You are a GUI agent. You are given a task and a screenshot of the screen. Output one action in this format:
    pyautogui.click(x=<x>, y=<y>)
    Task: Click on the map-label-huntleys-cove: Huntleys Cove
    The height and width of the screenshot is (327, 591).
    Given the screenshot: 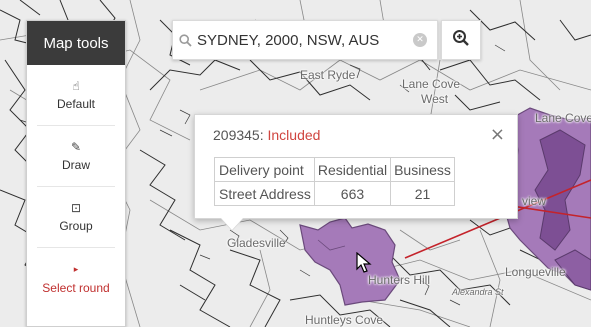 What is the action you would take?
    pyautogui.click(x=344, y=320)
    